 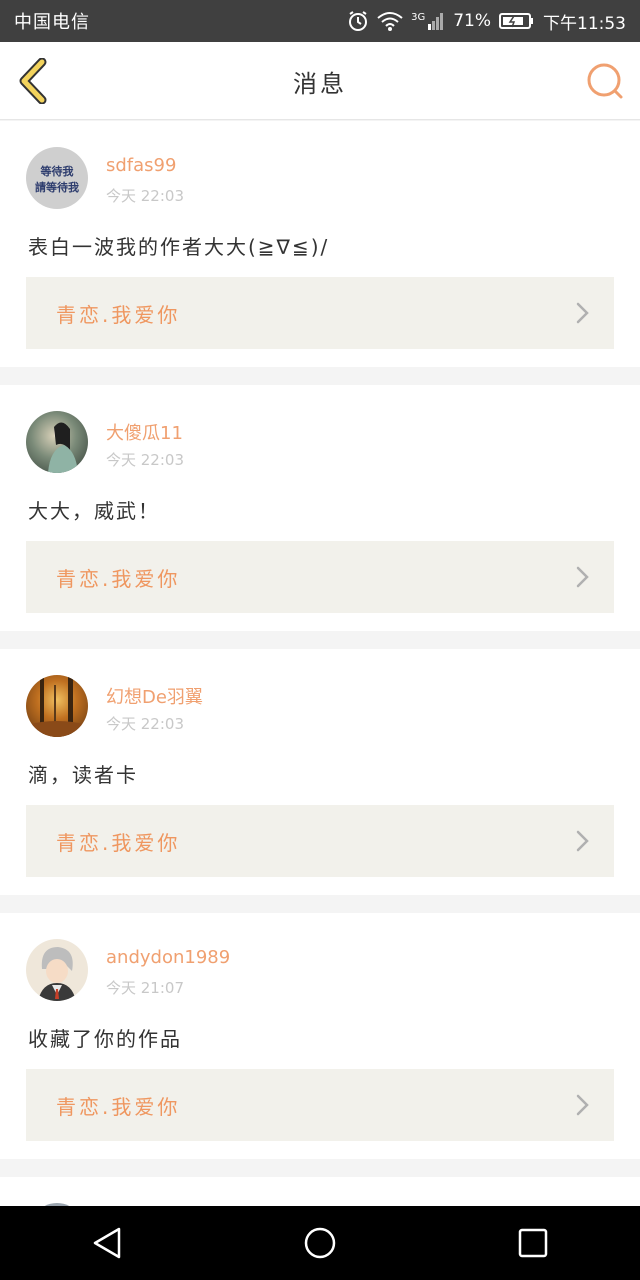 I want to click on circle-home-icon, so click(x=320, y=1243).